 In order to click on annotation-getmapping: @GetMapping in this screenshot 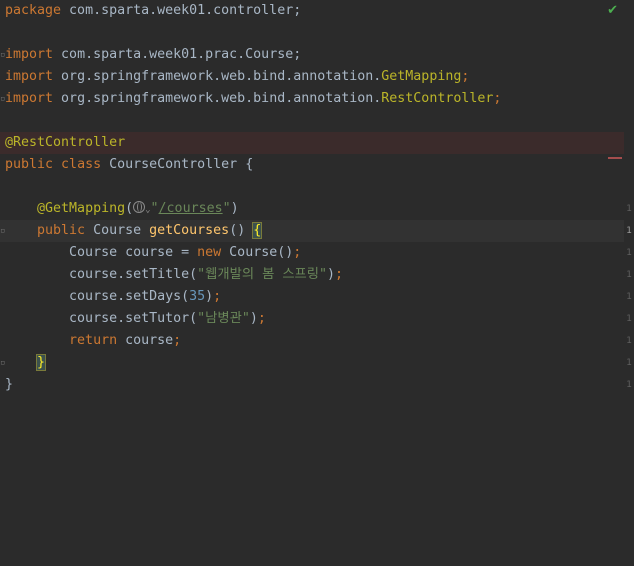, I will do `click(81, 208)`.